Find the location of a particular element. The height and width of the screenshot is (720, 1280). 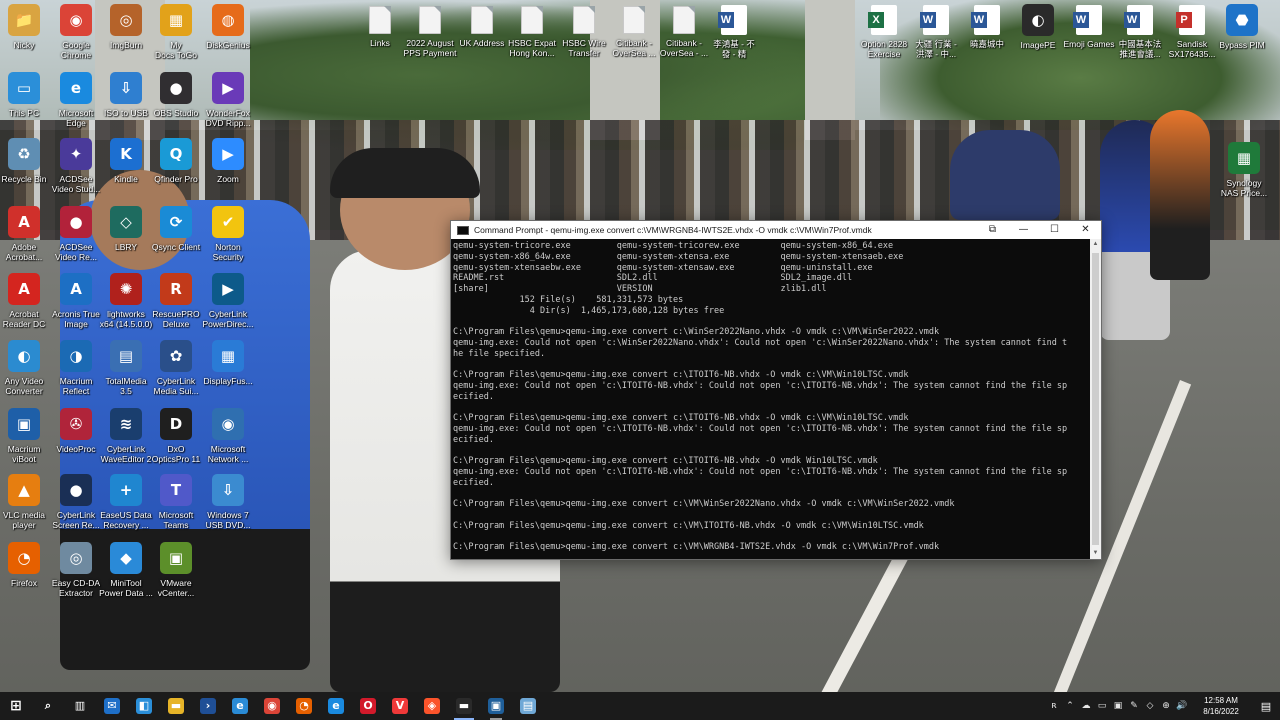

notification-icon: ▤ is located at coordinates (1266, 706).